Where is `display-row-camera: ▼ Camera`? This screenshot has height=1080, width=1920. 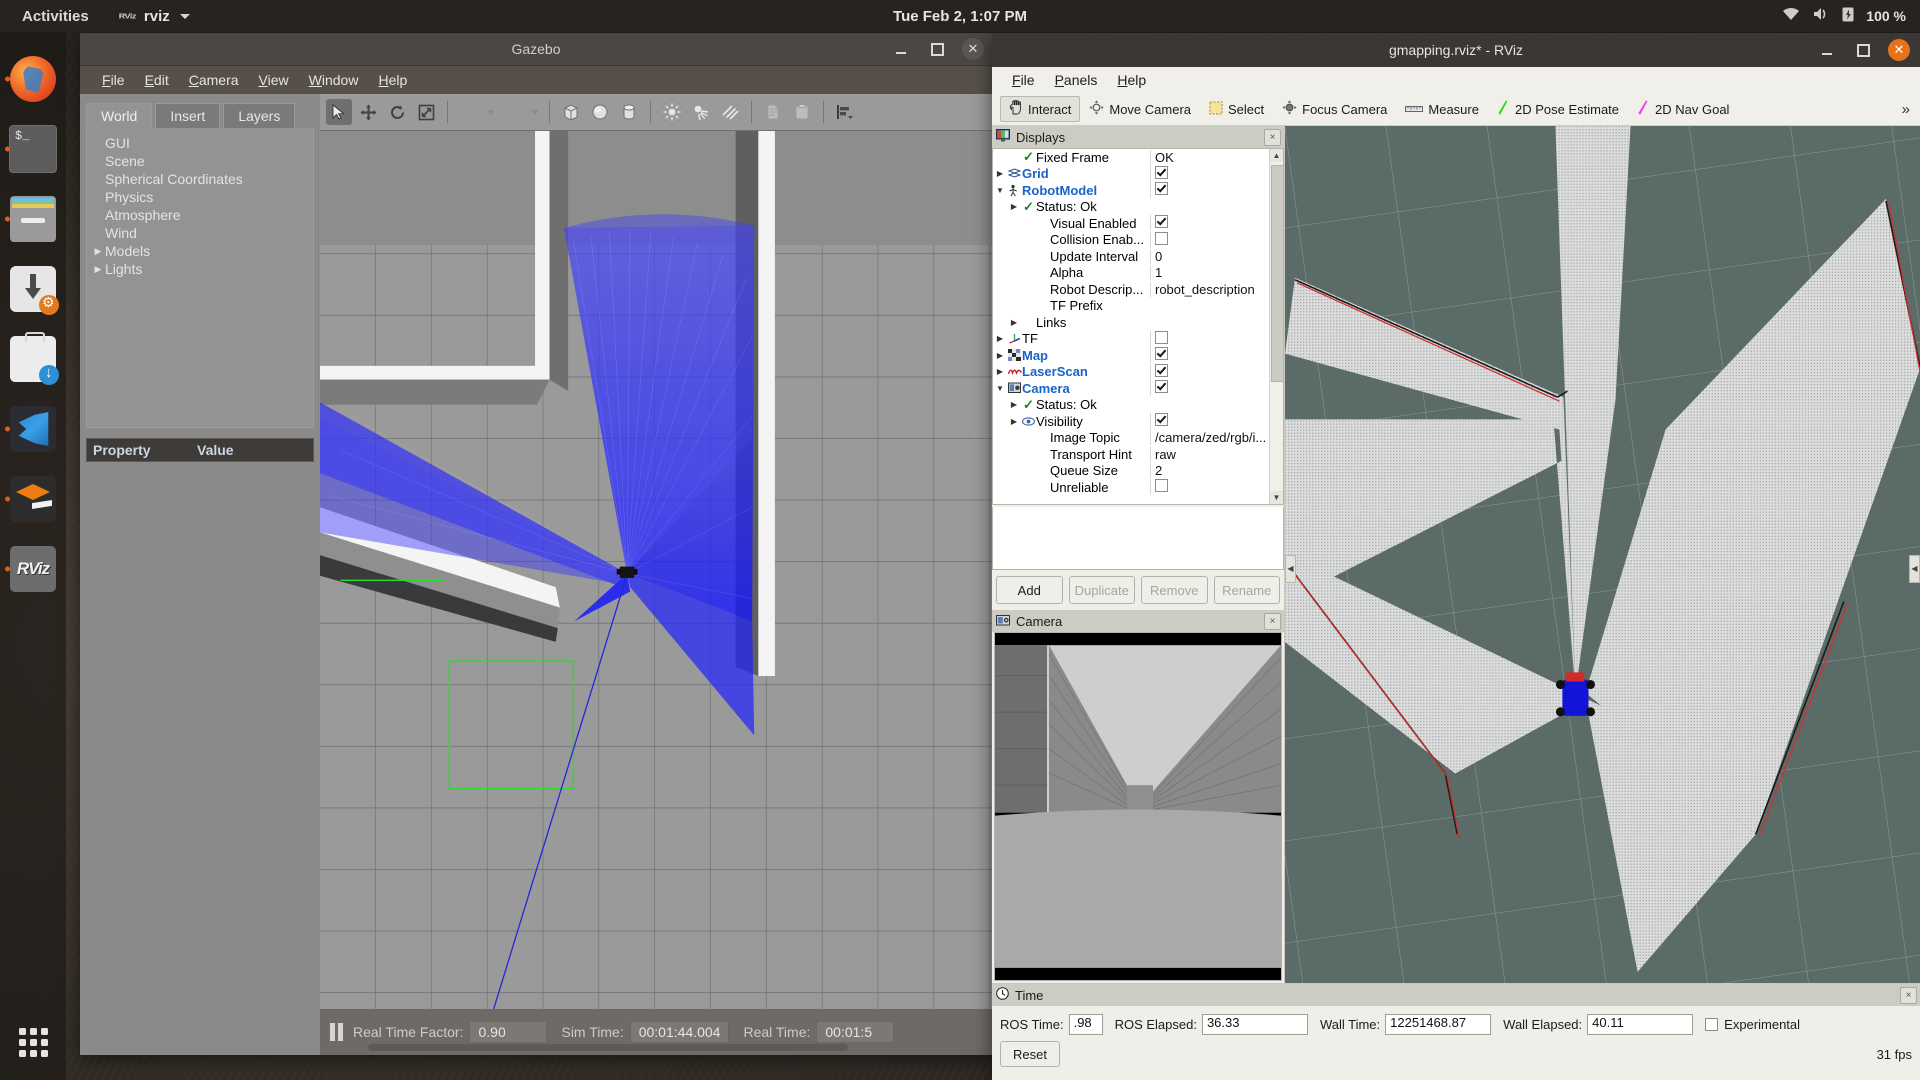 display-row-camera: ▼ Camera is located at coordinates (1138, 388).